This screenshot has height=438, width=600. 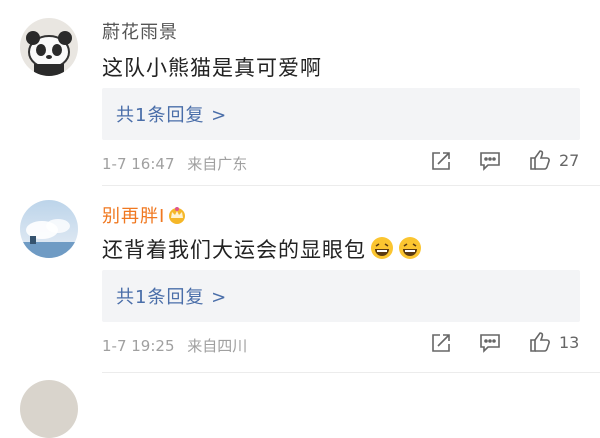 What do you see at coordinates (49, 409) in the screenshot?
I see `next-comment-avatar` at bounding box center [49, 409].